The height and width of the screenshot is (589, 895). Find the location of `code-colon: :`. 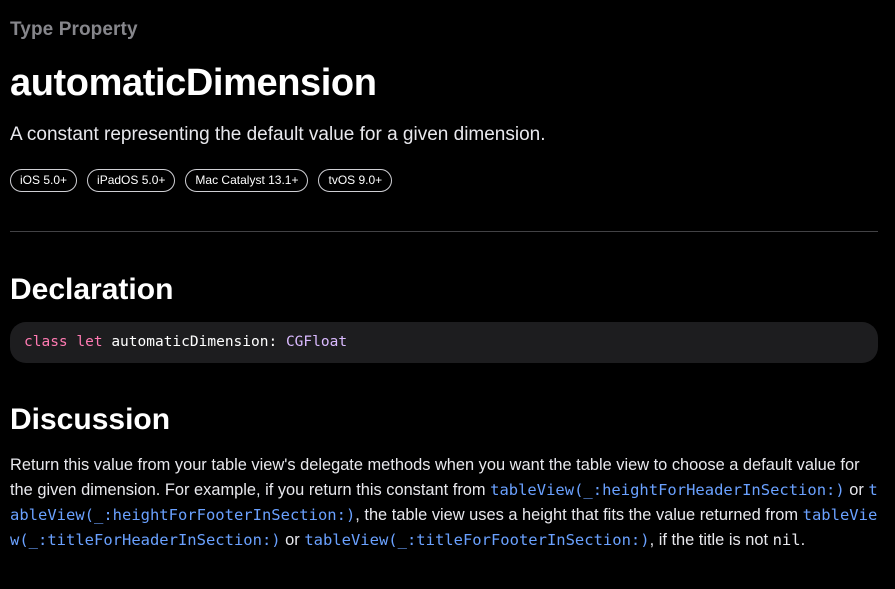

code-colon: : is located at coordinates (273, 342).